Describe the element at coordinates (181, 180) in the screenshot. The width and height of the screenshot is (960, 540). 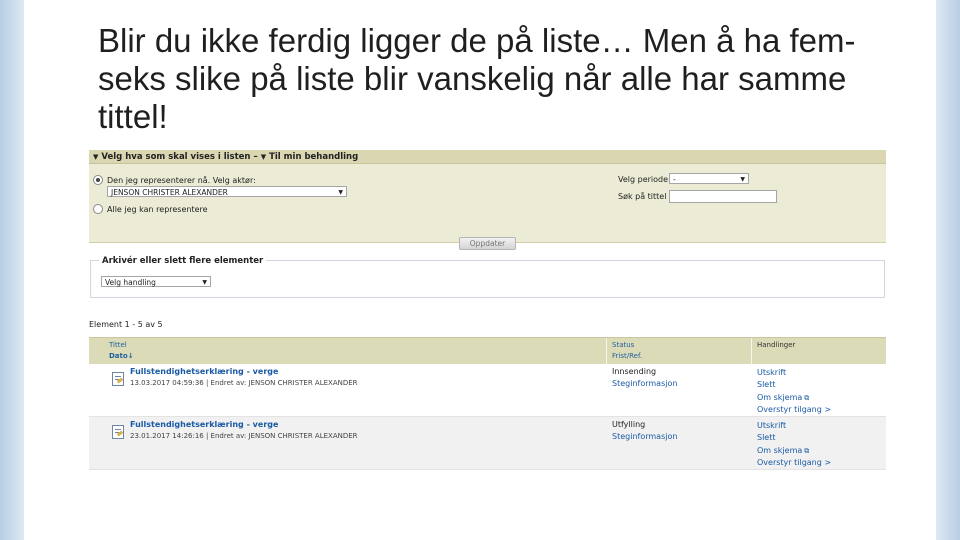
I see `radio-represent-label: Den jeg representerer nå. Velg aktør:` at that location.